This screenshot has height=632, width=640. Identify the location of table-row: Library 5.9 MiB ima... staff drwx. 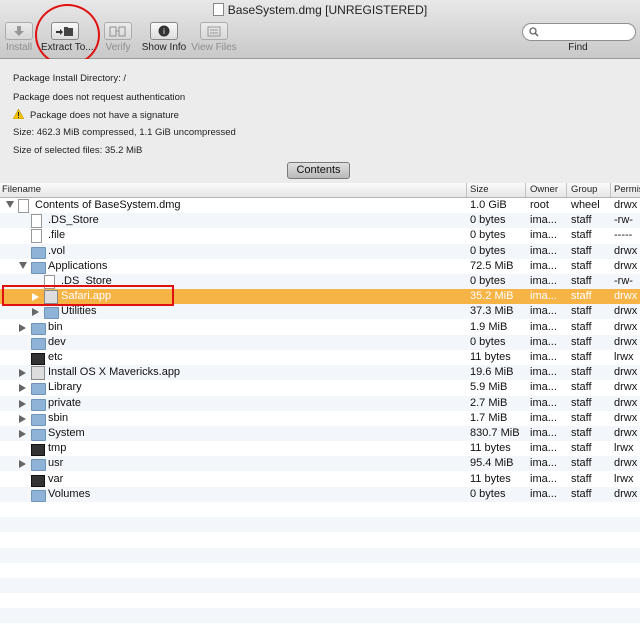
(320, 388).